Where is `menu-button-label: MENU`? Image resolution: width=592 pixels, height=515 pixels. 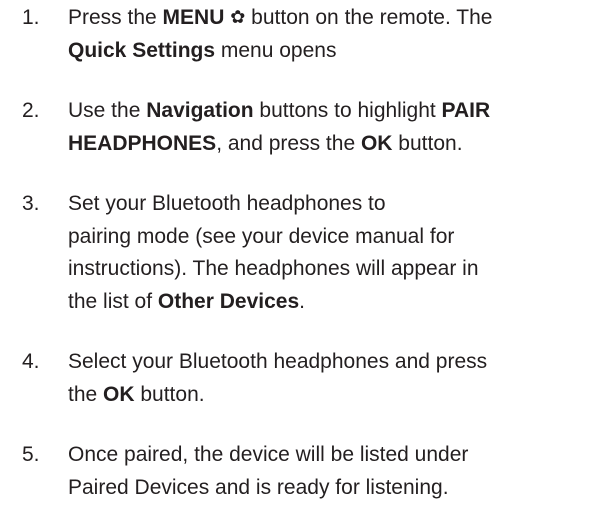 menu-button-label: MENU is located at coordinates (193, 17).